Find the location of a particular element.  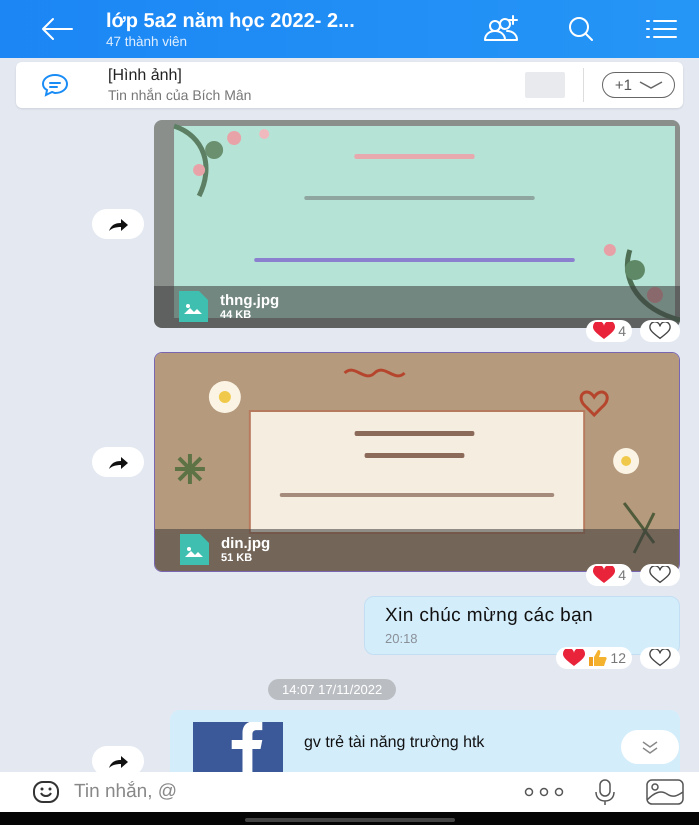

file-size: 51 KB is located at coordinates (237, 558).